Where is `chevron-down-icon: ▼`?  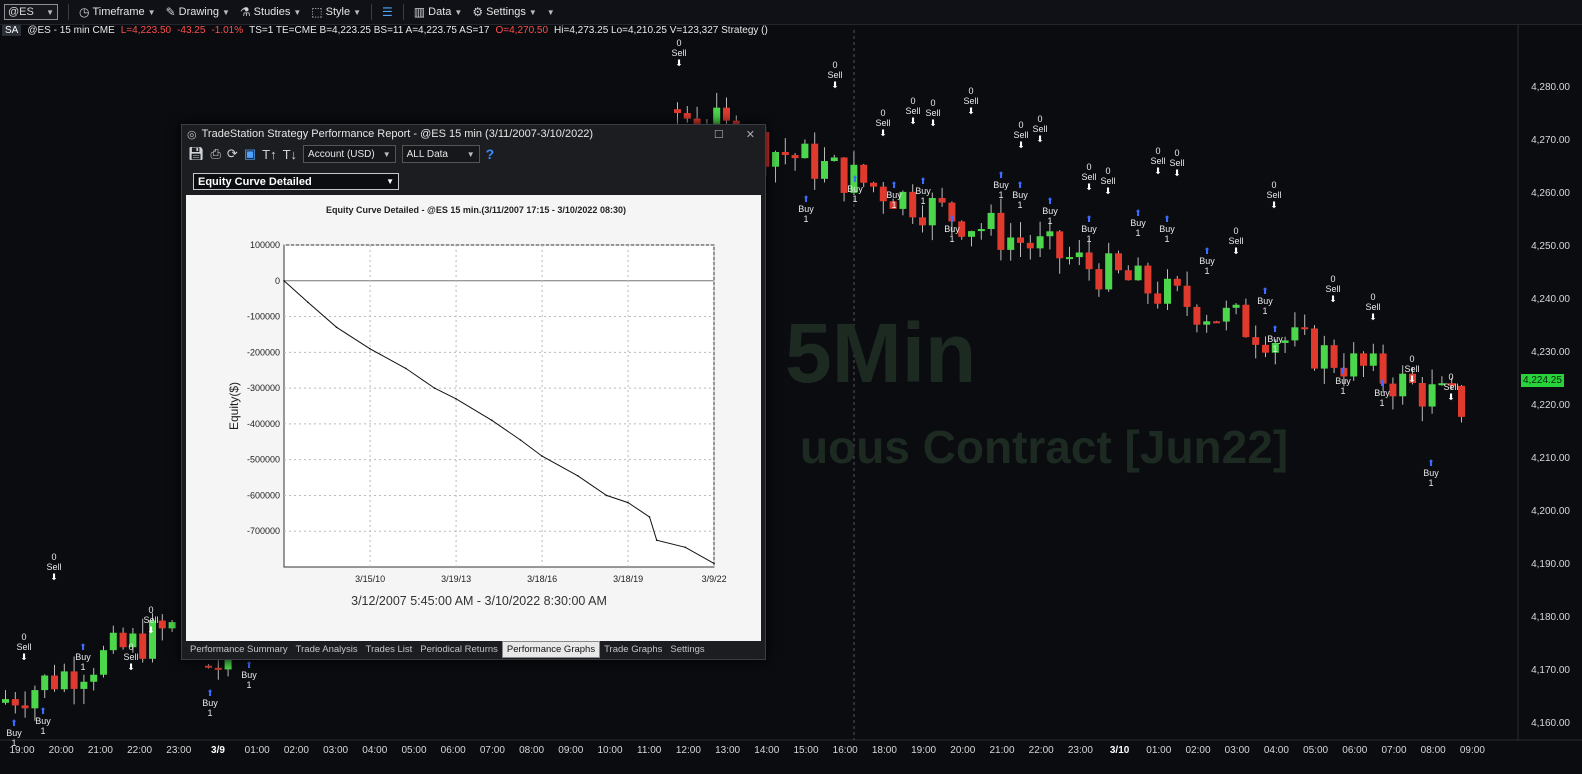
chevron-down-icon: ▼ is located at coordinates (357, 12).